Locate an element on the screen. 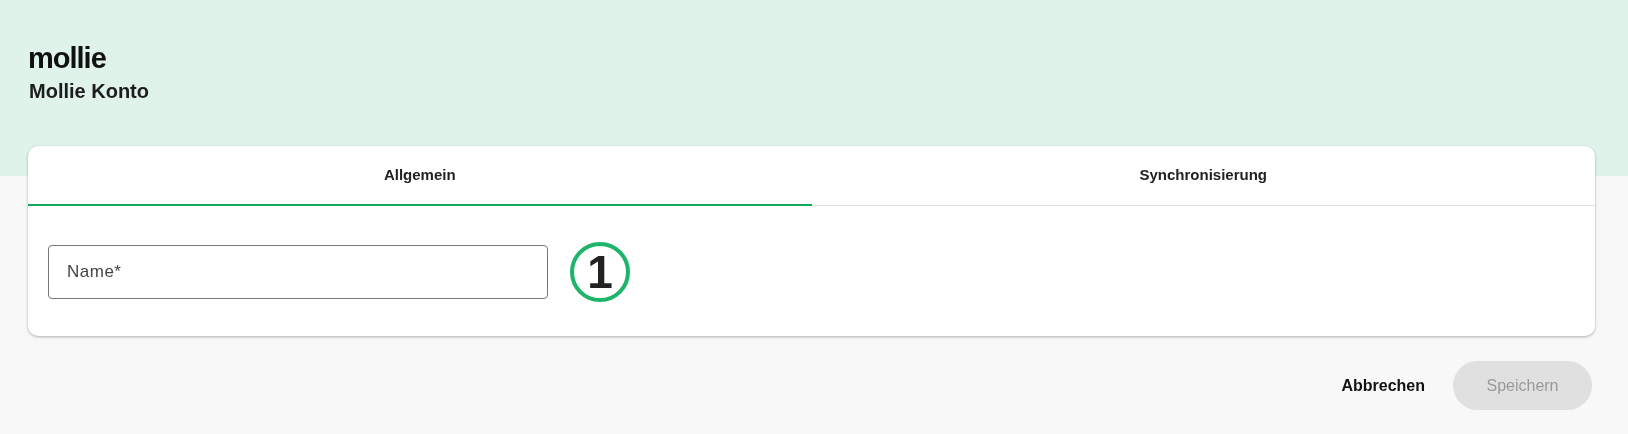 This screenshot has width=1628, height=434. name-field: Name* is located at coordinates (298, 272).